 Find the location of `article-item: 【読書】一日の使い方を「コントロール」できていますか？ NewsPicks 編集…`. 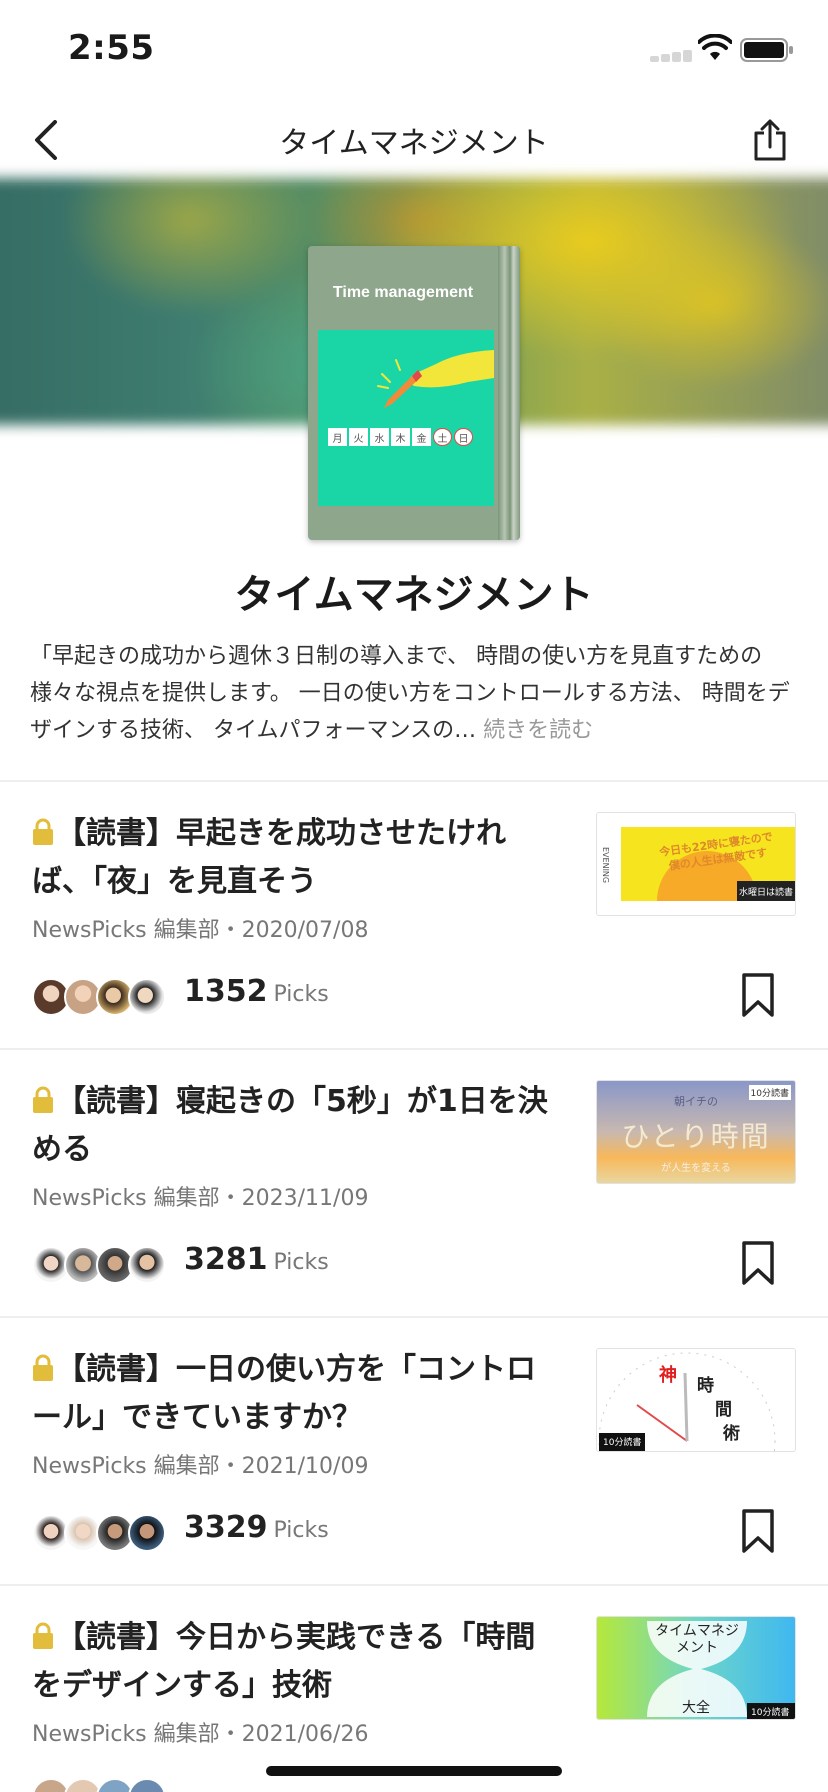

article-item: 【読書】一日の使い方を「コントロール」できていますか？ NewsPicks 編集… is located at coordinates (414, 1452).